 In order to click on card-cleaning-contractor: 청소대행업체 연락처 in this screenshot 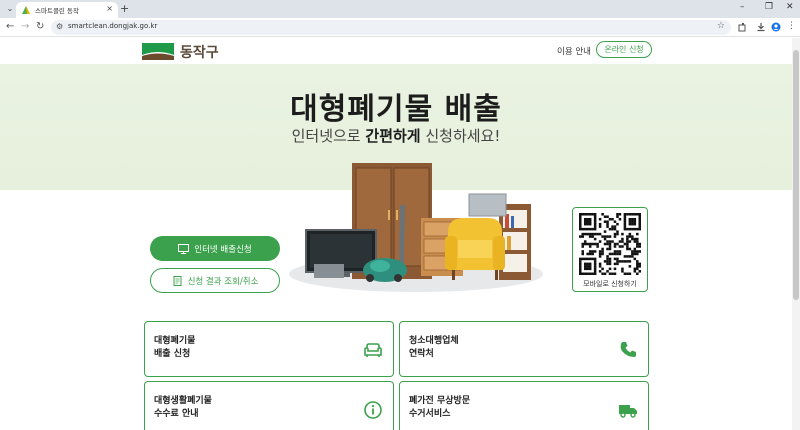, I will do `click(524, 349)`.